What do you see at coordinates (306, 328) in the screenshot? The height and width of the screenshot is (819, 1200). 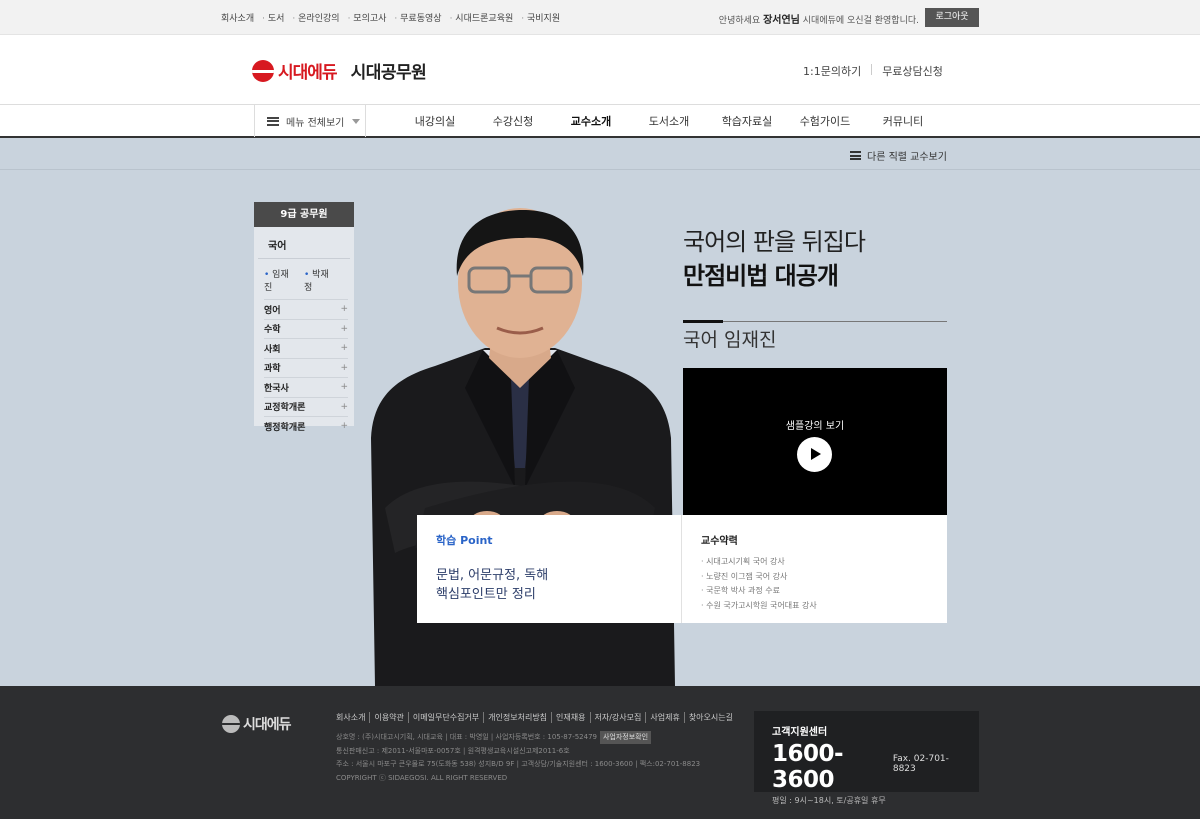 I see `sidebar-item-math: 수학 +` at bounding box center [306, 328].